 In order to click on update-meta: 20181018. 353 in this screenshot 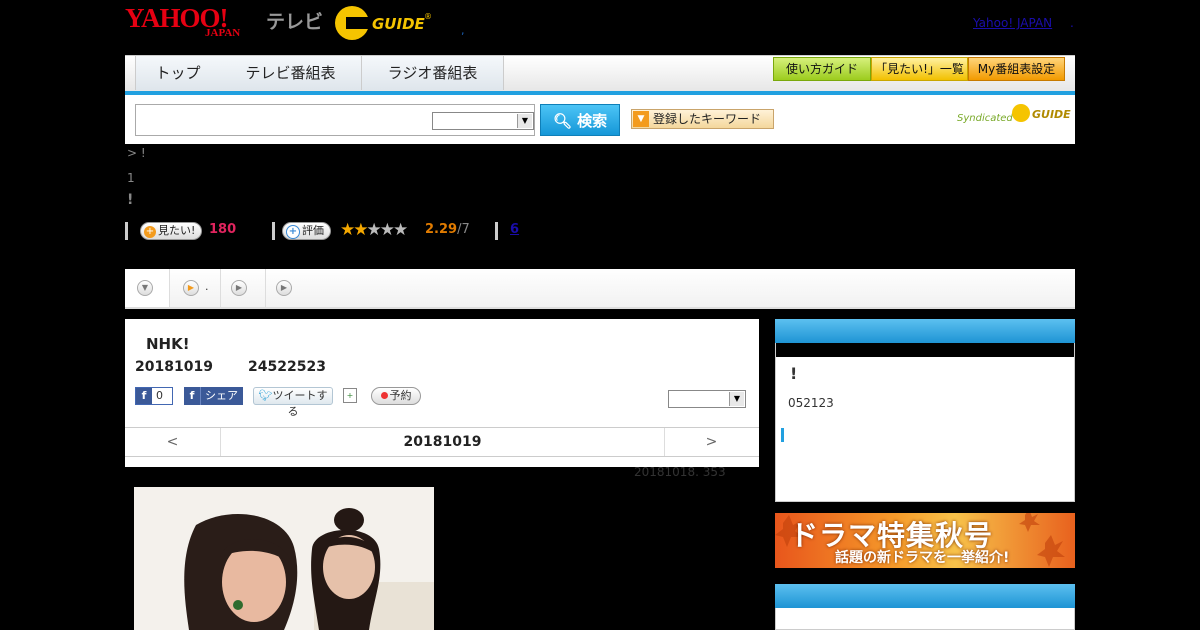, I will do `click(680, 472)`.